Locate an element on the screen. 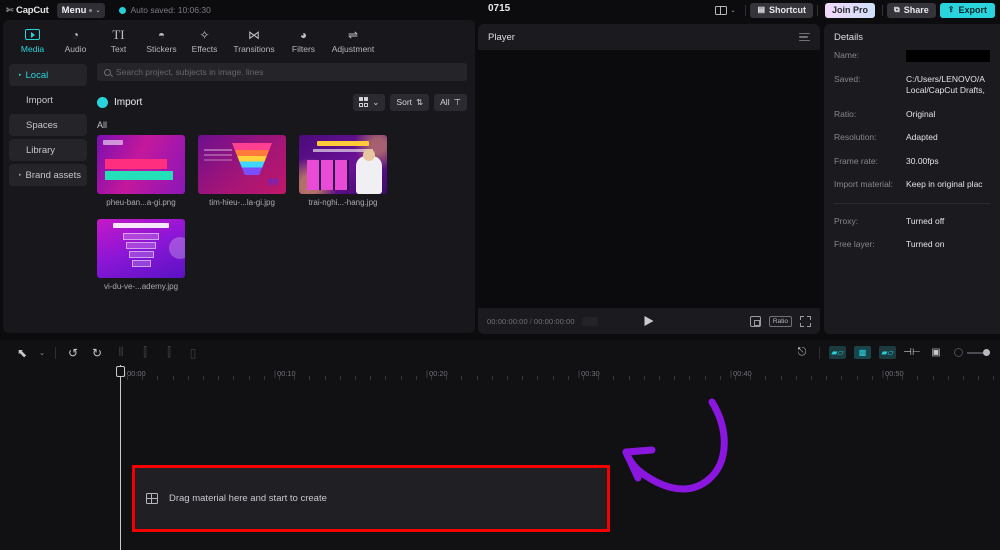  undo-icon: ↺ is located at coordinates (73, 353).